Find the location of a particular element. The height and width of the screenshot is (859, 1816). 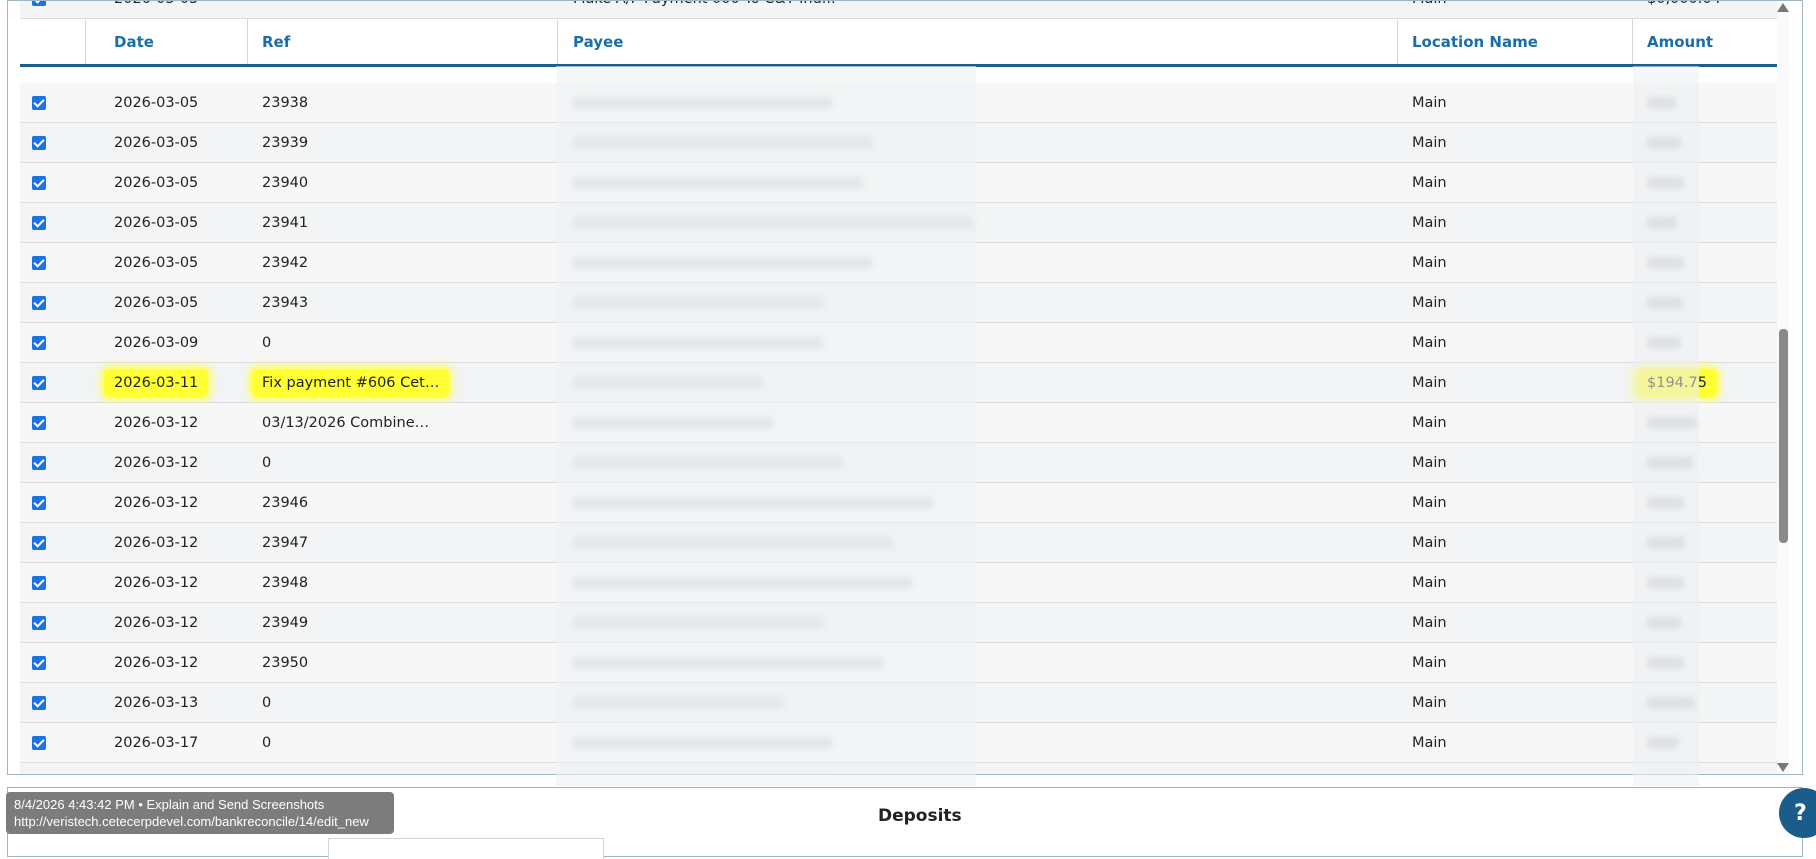

col-header-date: Date is located at coordinates (166, 41).